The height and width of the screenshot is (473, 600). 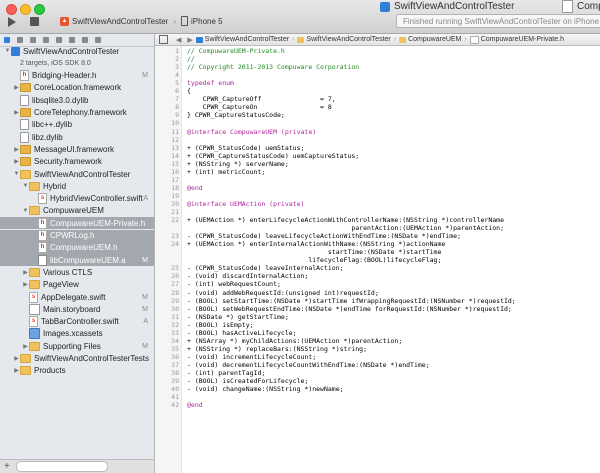 What do you see at coordinates (175, 332) in the screenshot?
I see `line-number: 33` at bounding box center [175, 332].